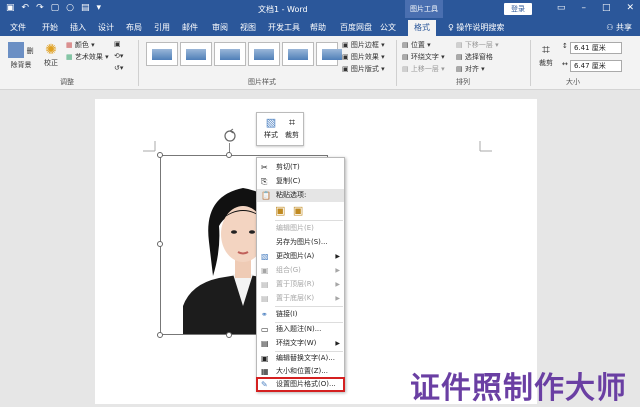 This screenshot has width=640, height=407. I want to click on new-doc-icon: ▢, so click(55, 8).